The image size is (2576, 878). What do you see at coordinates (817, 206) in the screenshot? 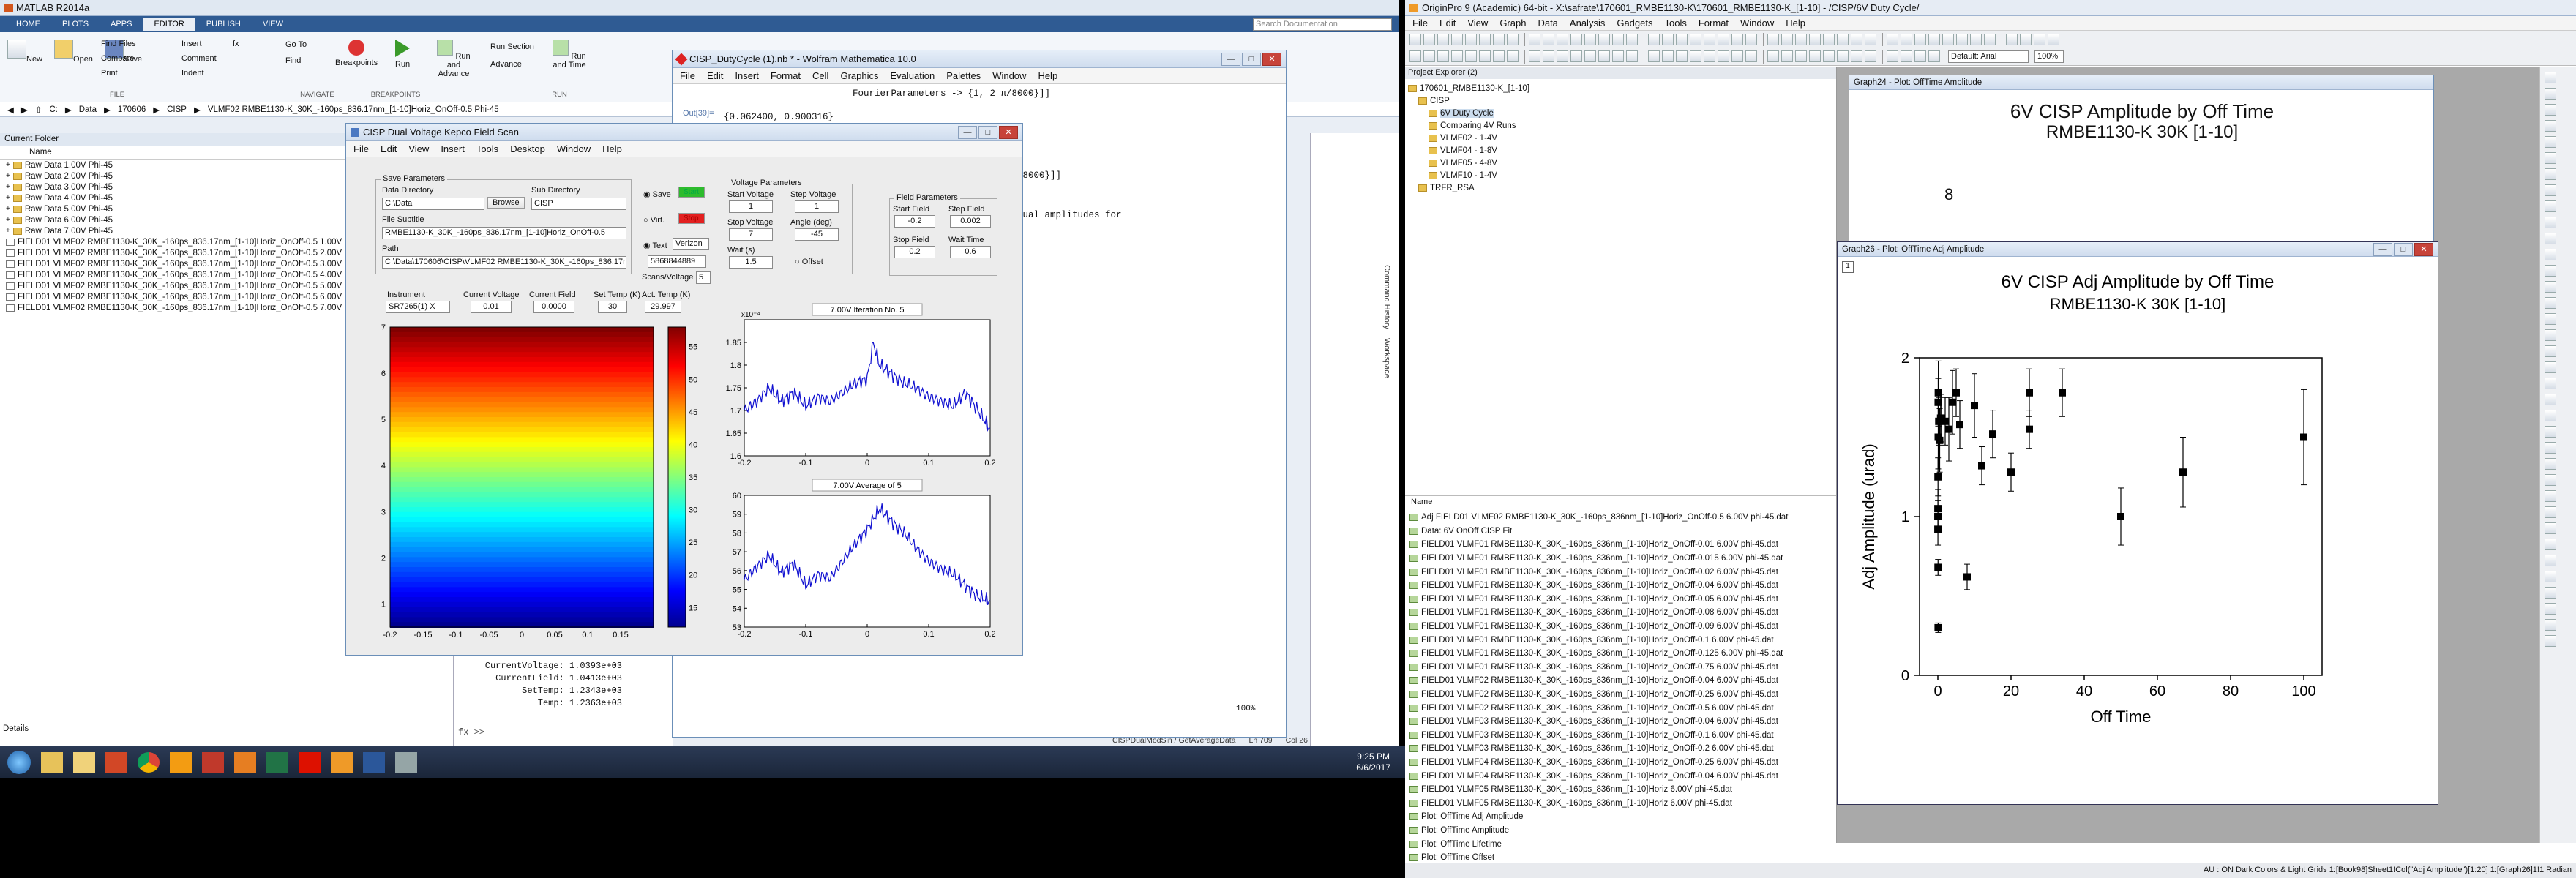
I see `step-voltage-input: 1` at bounding box center [817, 206].